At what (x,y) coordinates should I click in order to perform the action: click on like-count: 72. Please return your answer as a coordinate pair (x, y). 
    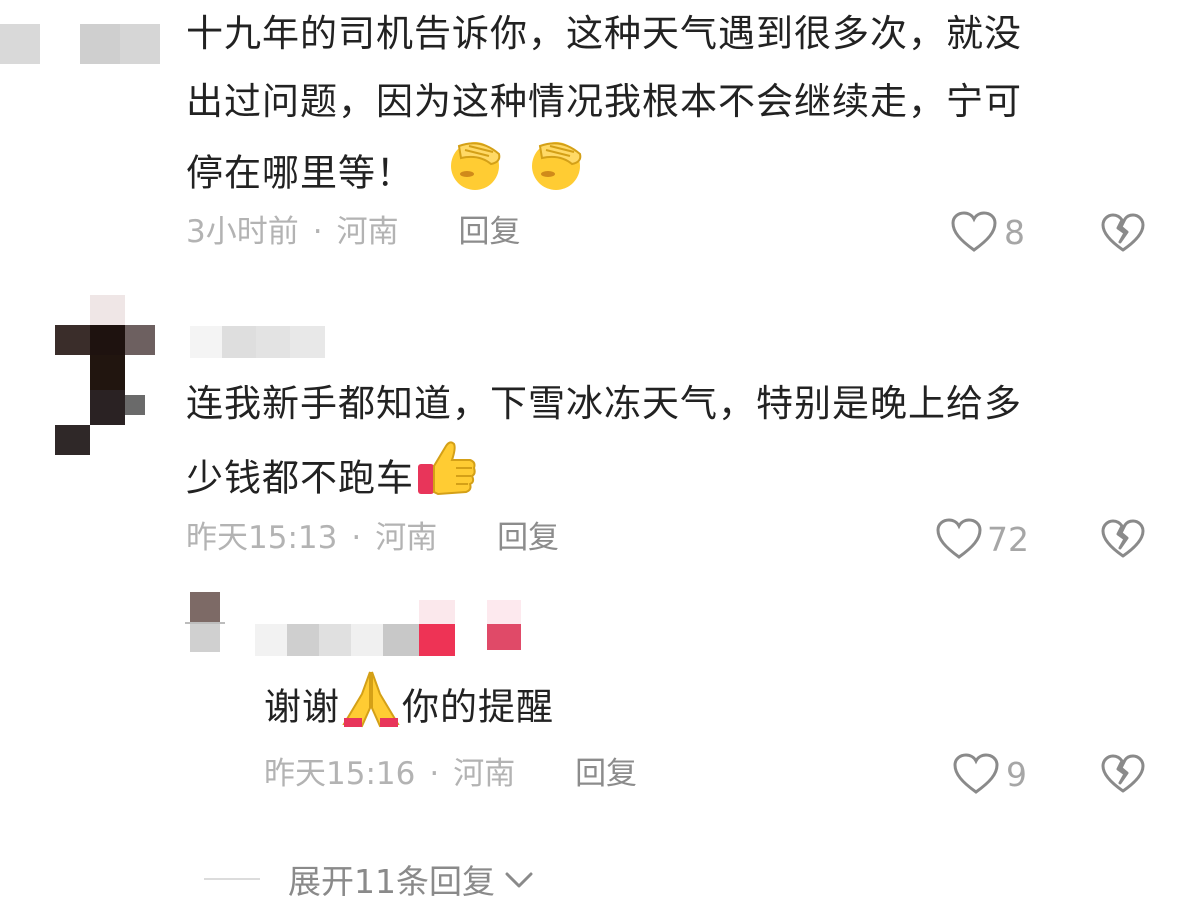
    Looking at the image, I should click on (1008, 539).